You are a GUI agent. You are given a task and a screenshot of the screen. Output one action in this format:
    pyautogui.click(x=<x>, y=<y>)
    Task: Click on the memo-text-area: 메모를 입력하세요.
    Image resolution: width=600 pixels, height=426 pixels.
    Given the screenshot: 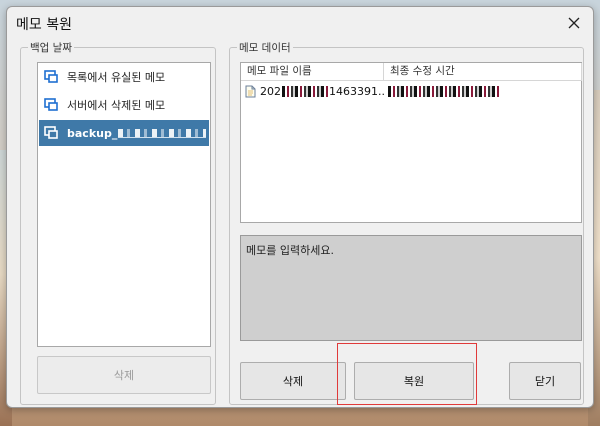 What is the action you would take?
    pyautogui.click(x=411, y=288)
    